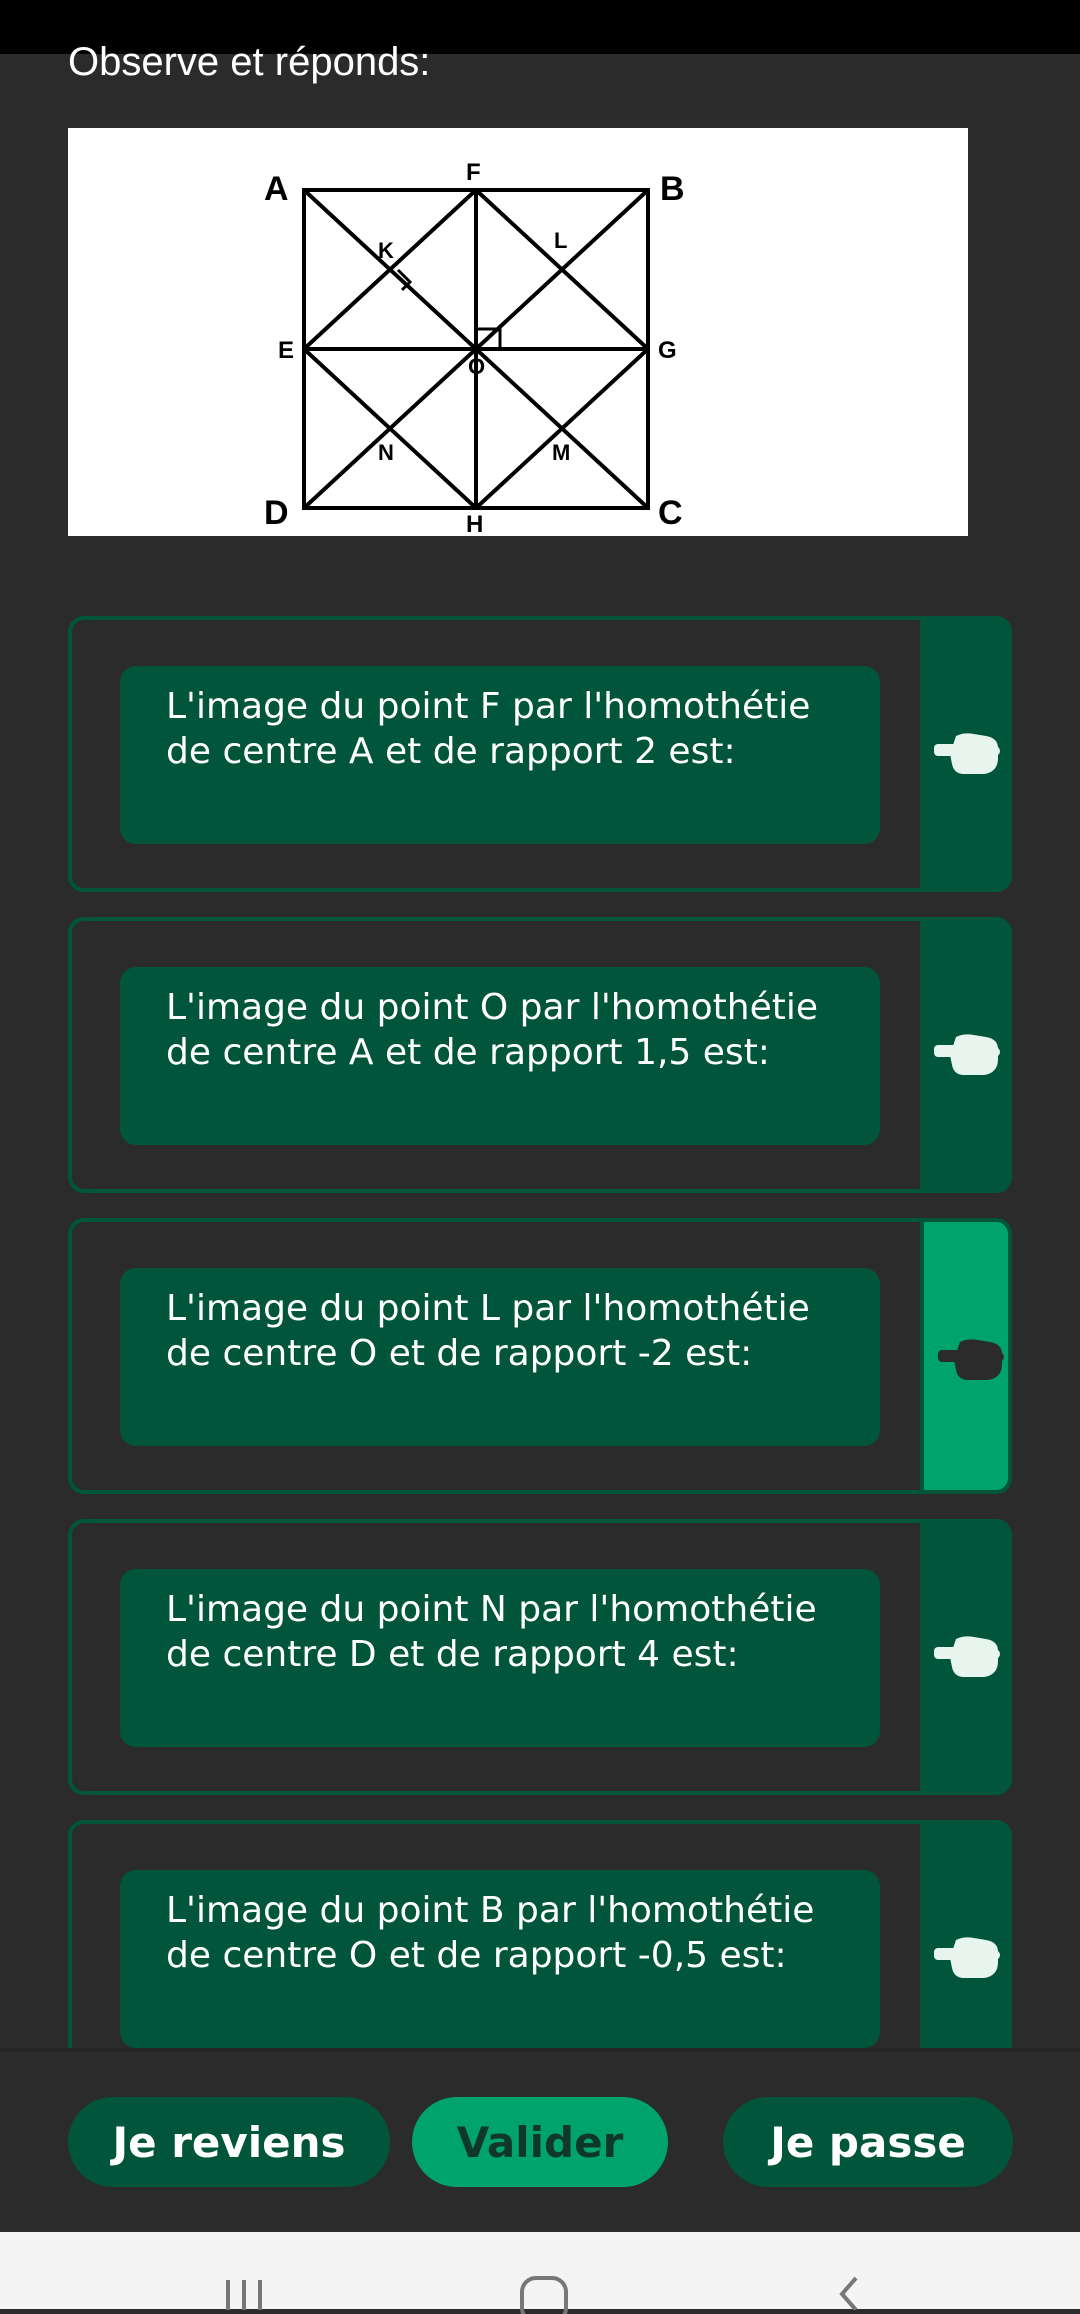  I want to click on validate-button: Valider, so click(540, 2142).